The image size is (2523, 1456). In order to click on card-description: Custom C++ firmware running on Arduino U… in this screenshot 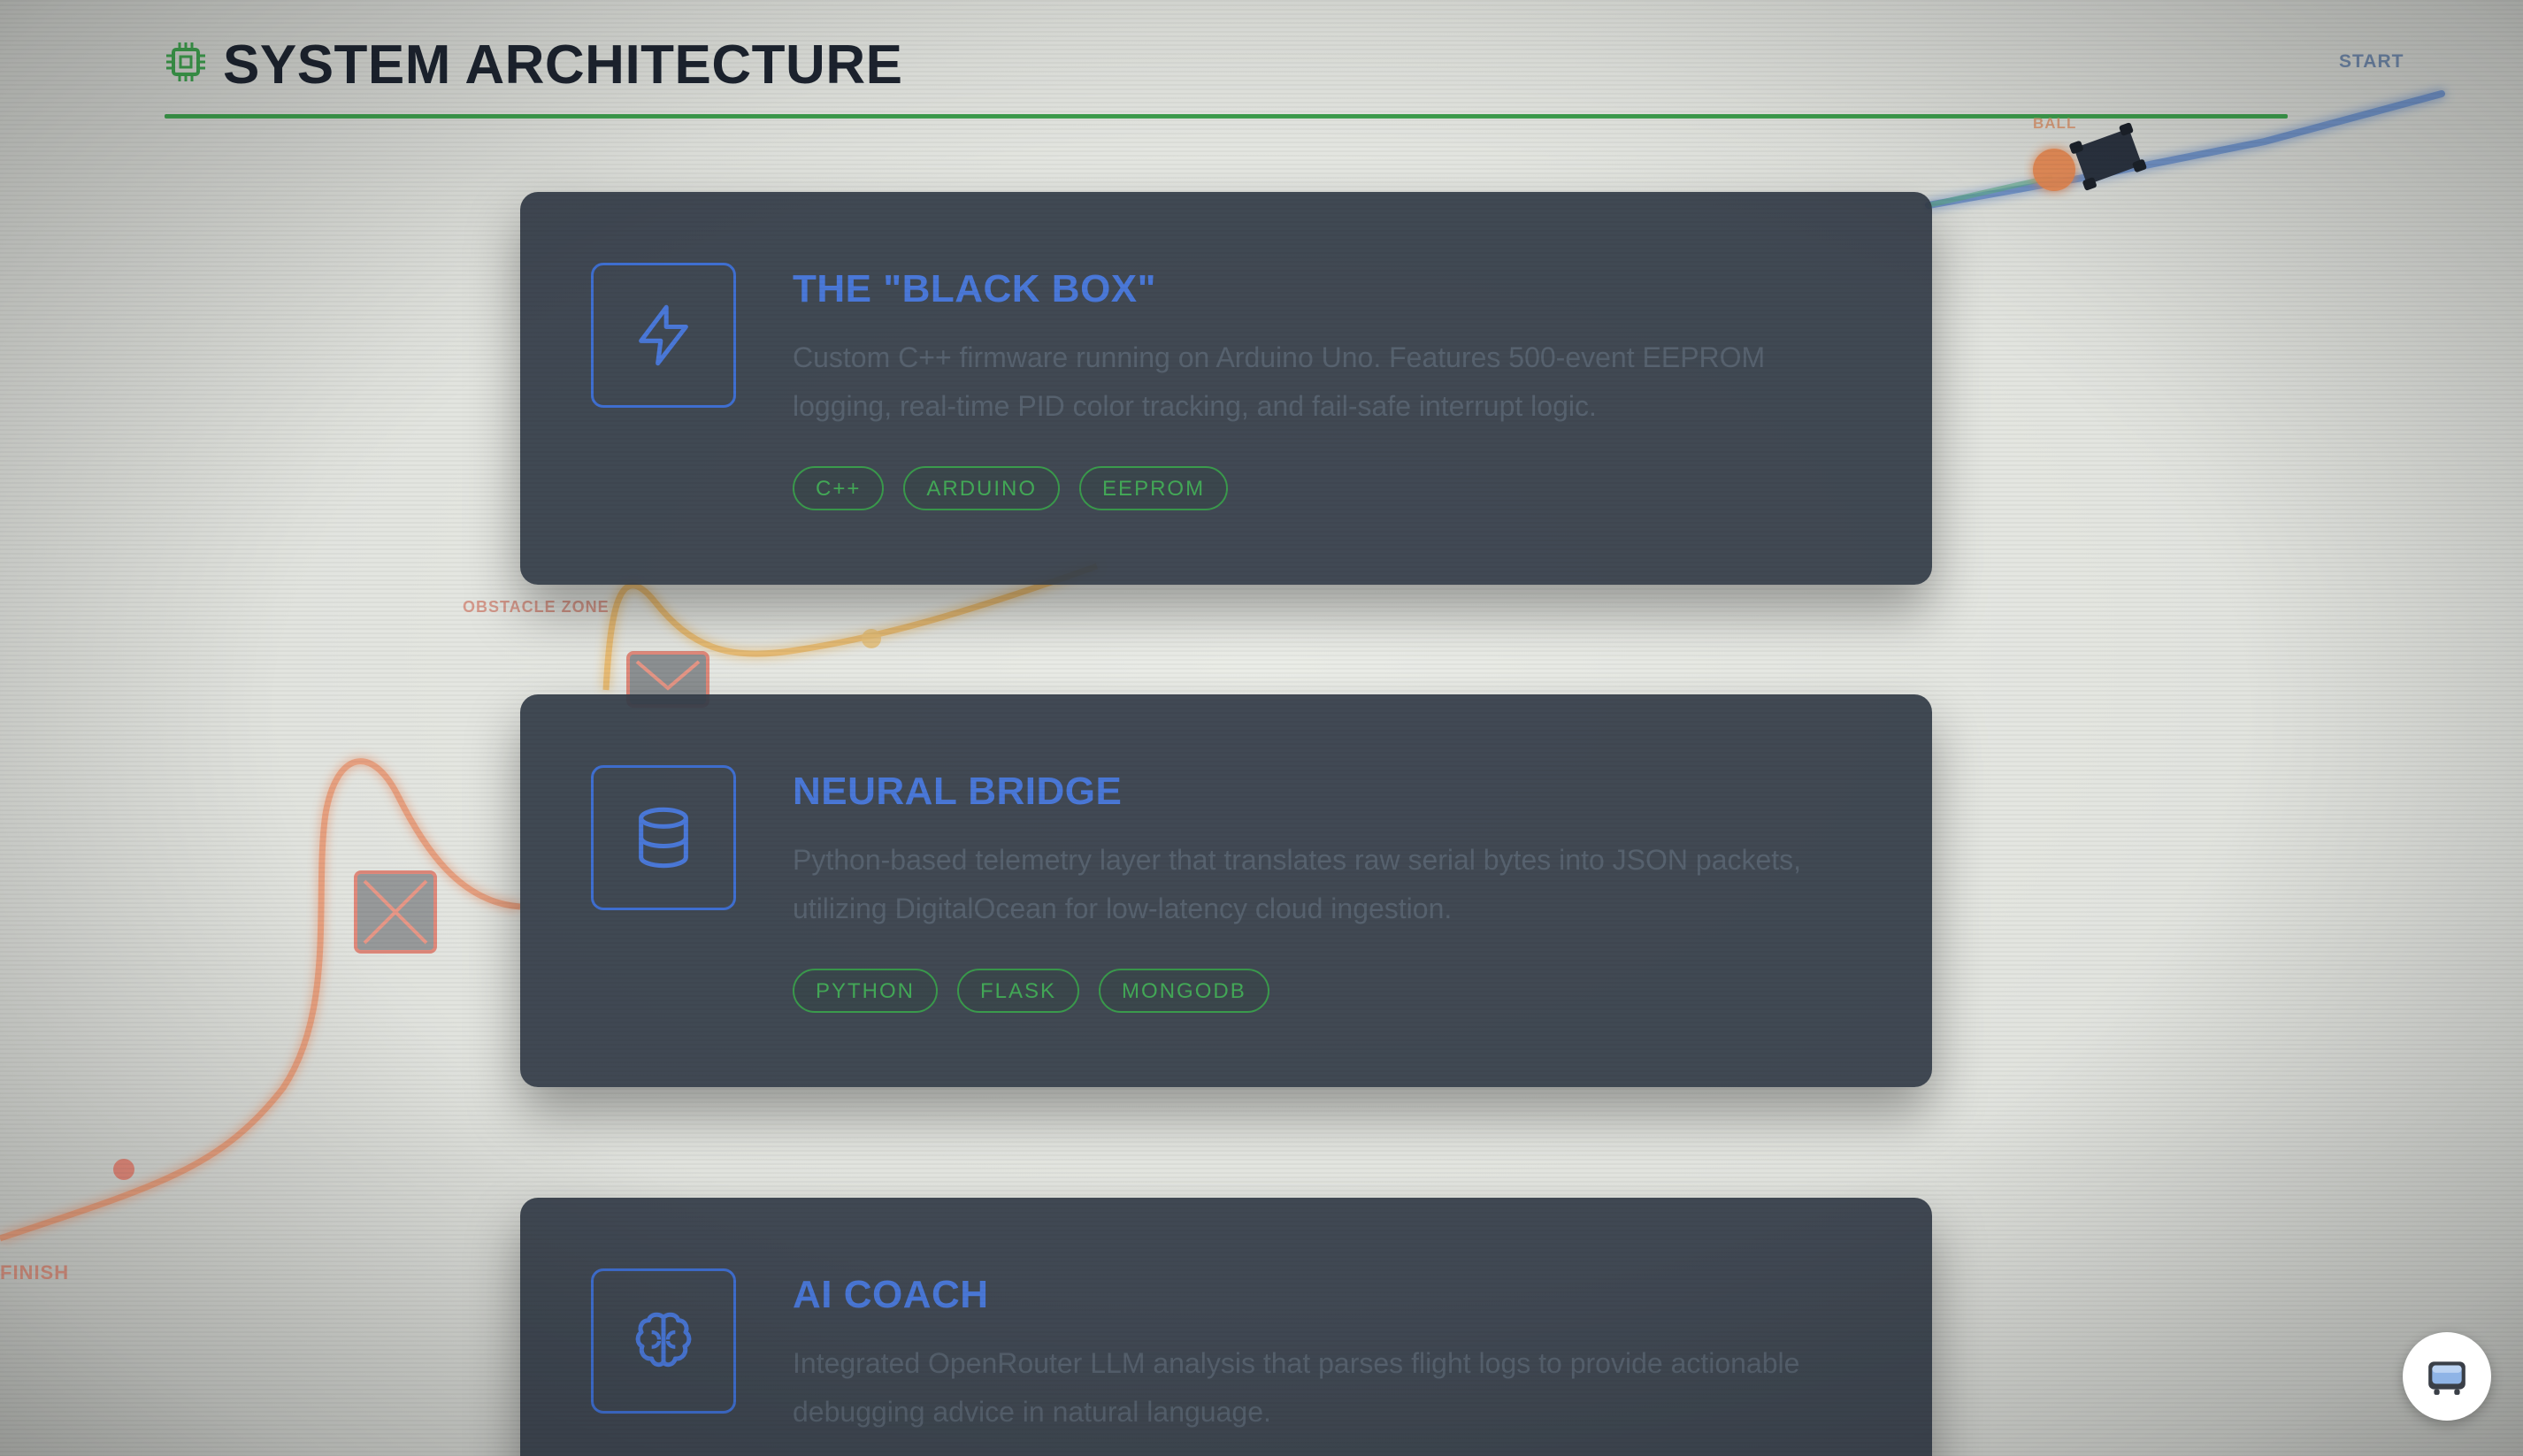, I will do `click(1279, 381)`.